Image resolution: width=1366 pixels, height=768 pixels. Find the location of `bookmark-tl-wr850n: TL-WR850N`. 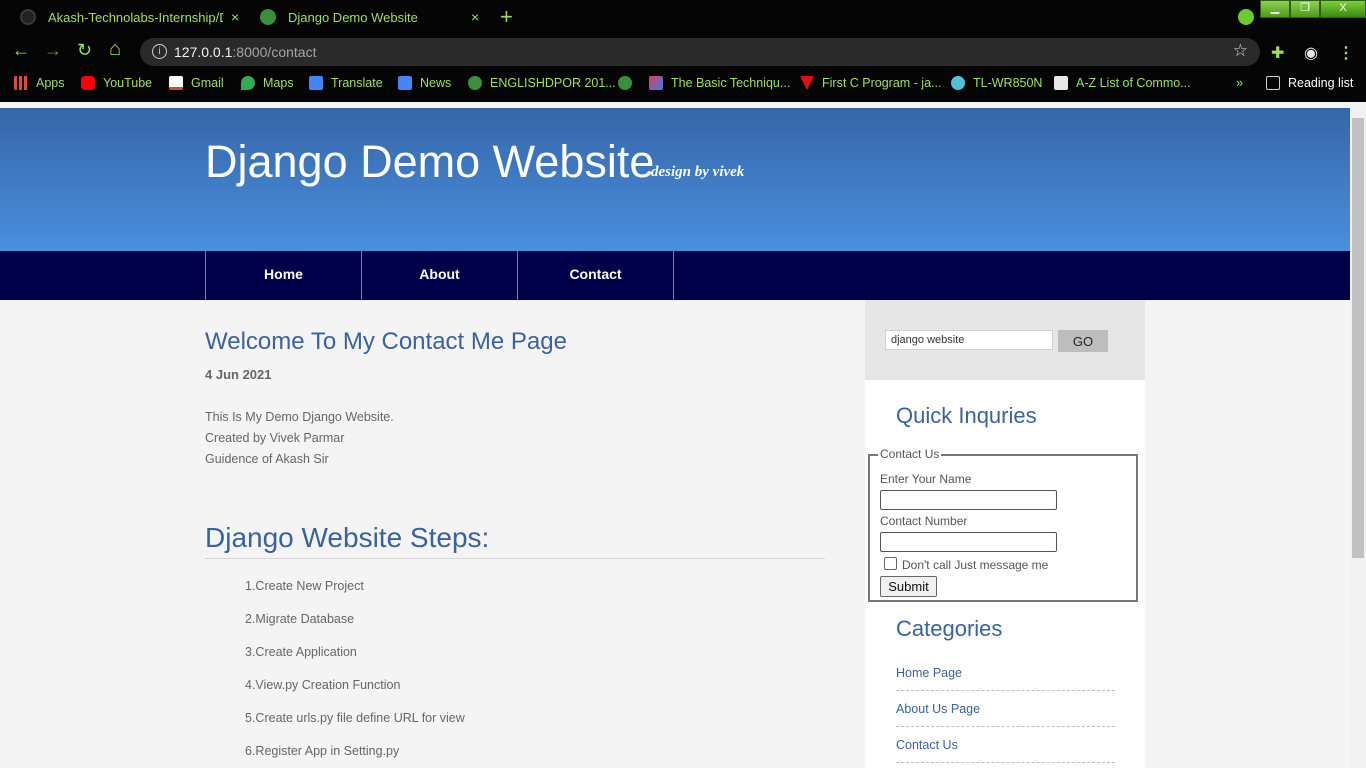

bookmark-tl-wr850n: TL-WR850N is located at coordinates (996, 83).